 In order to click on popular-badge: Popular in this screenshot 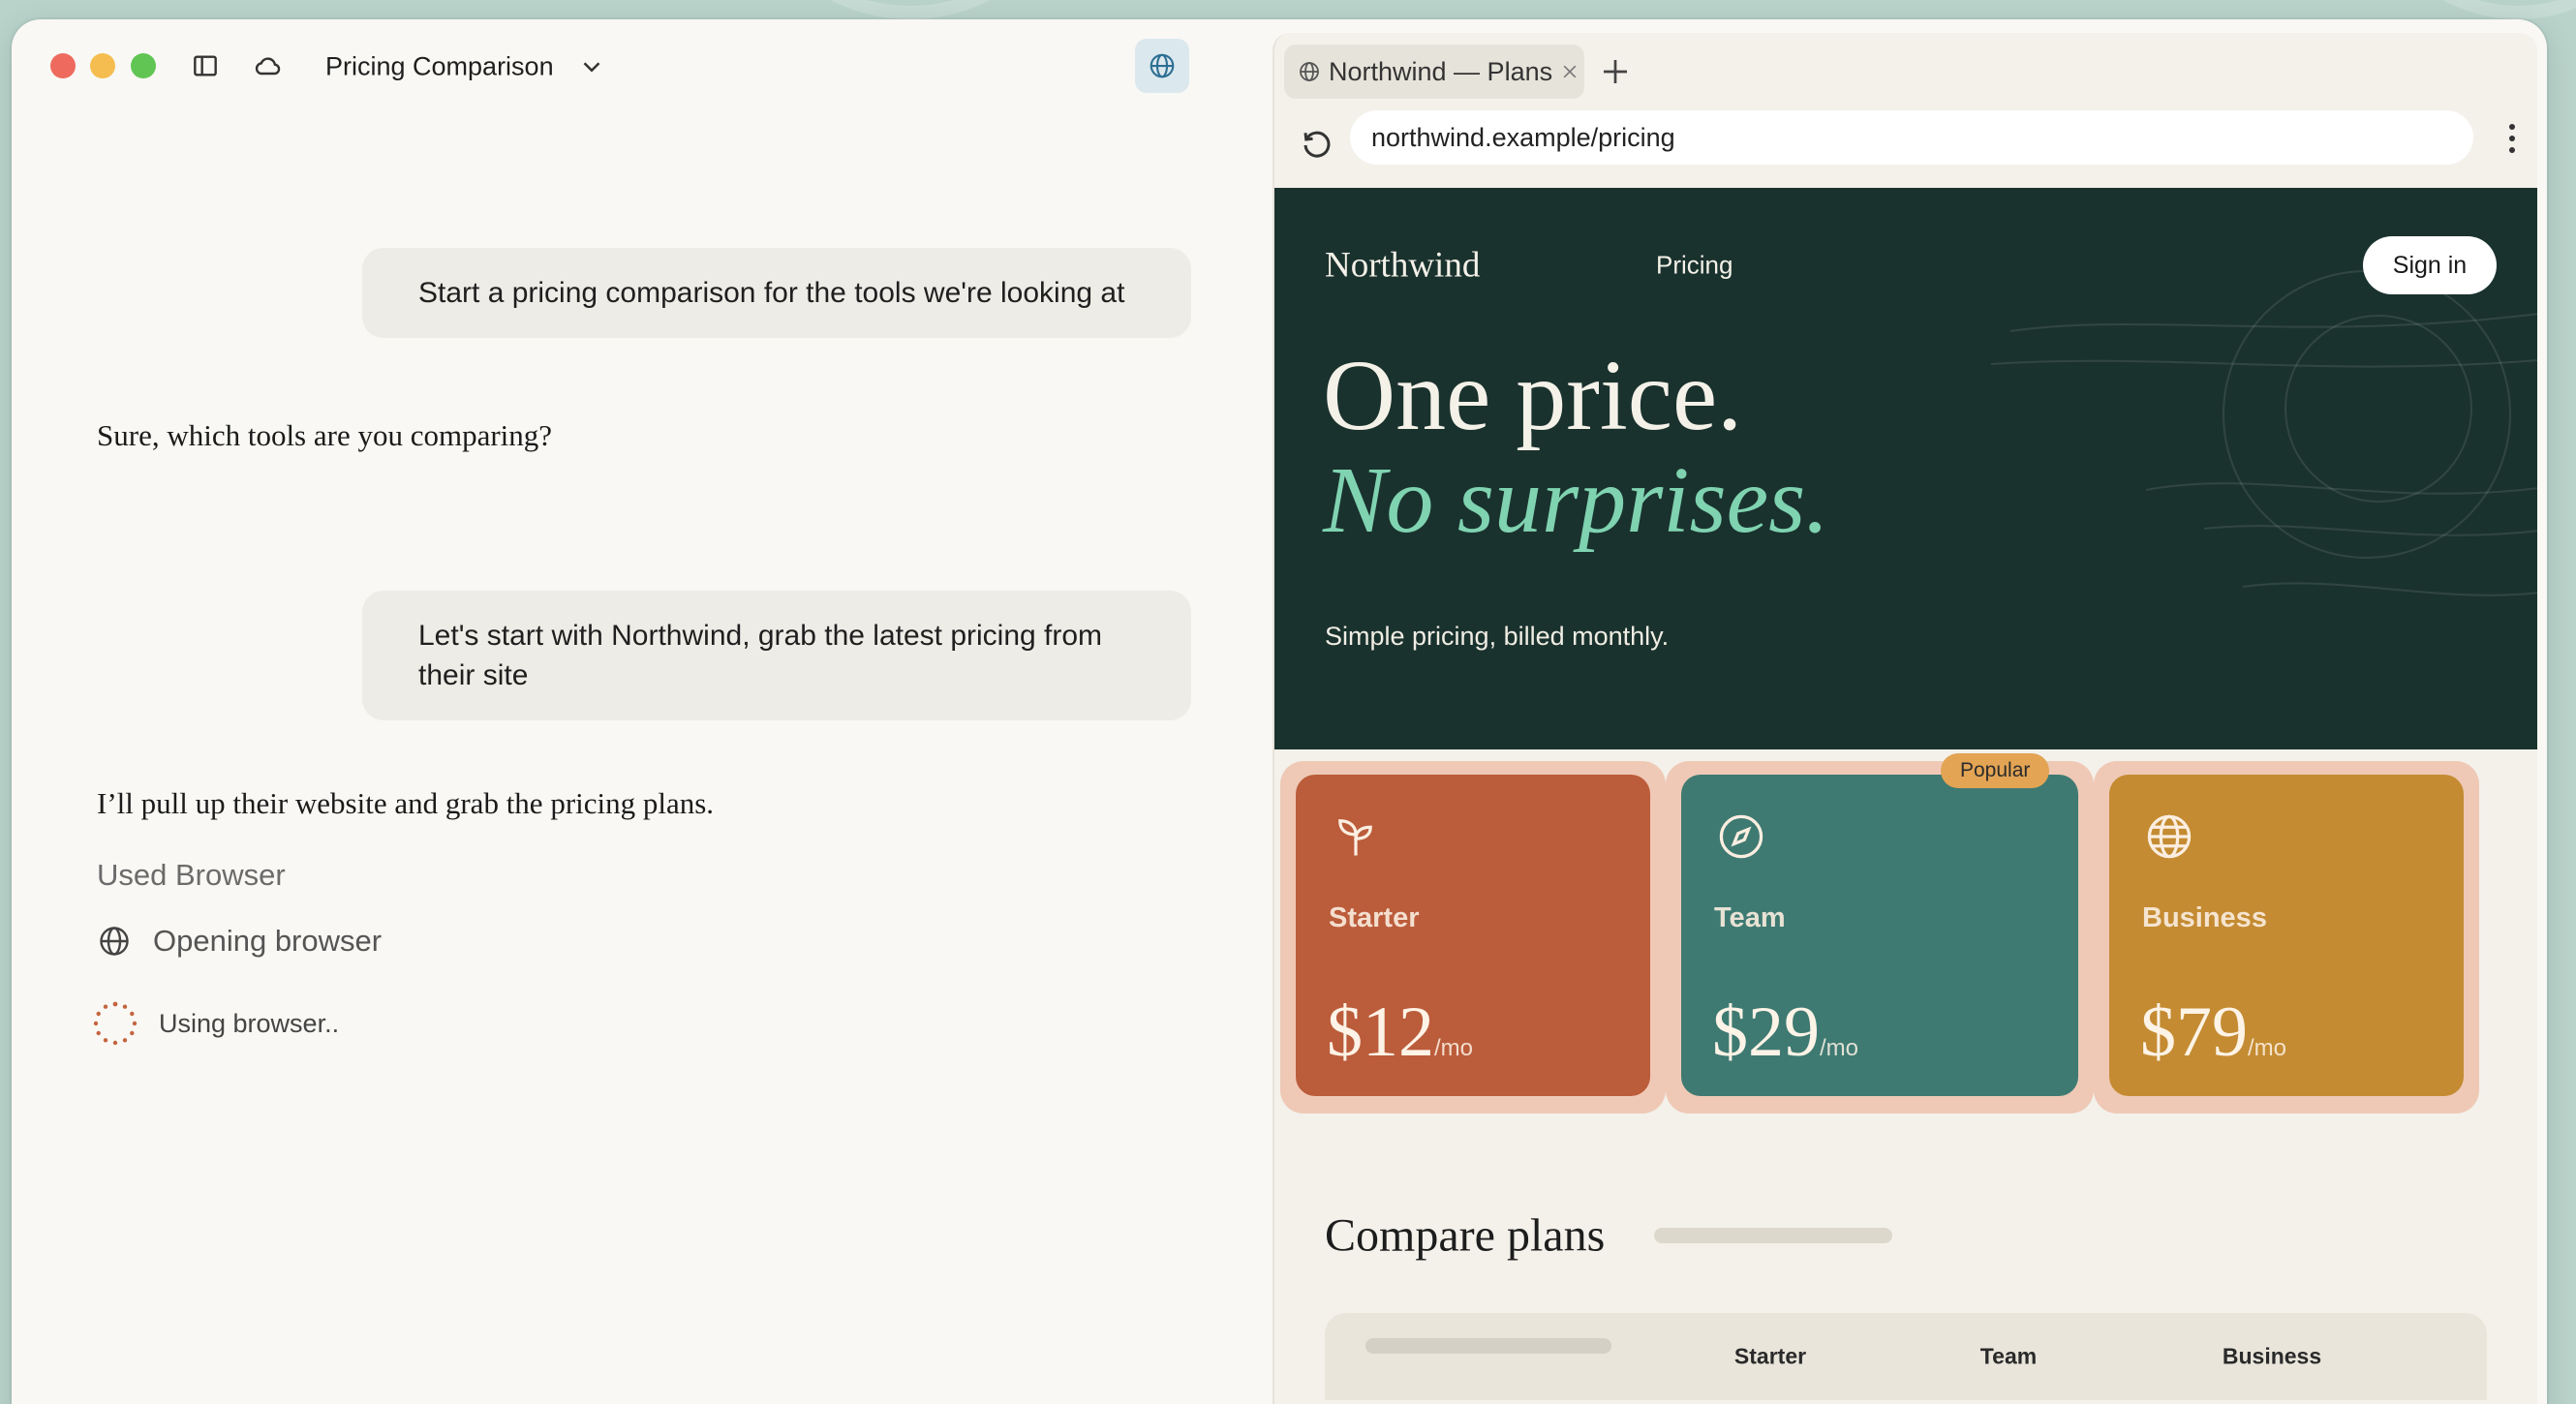, I will do `click(1995, 770)`.